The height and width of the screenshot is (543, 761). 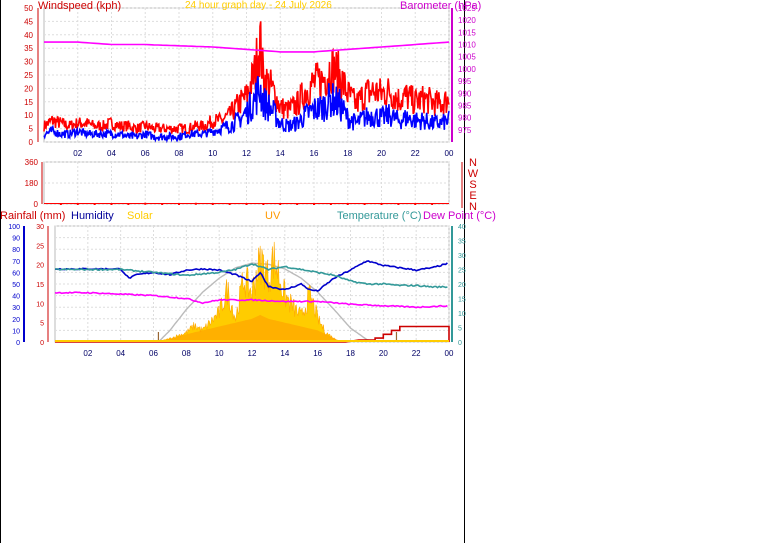 I want to click on humidity-tick-label: 70, so click(x=16, y=262).